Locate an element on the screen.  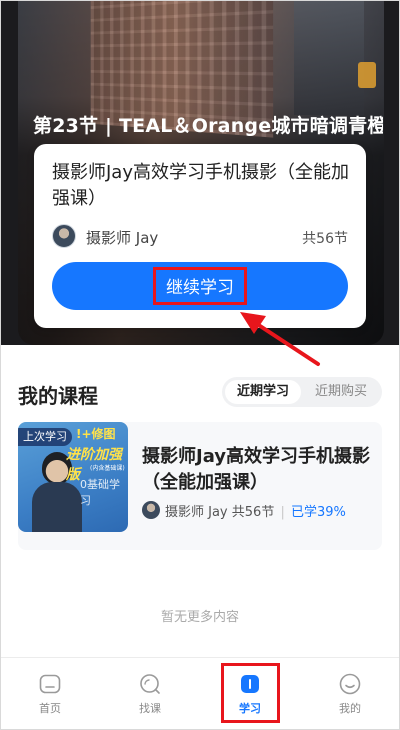
thumb-text: !+修图 is located at coordinates (96, 434).